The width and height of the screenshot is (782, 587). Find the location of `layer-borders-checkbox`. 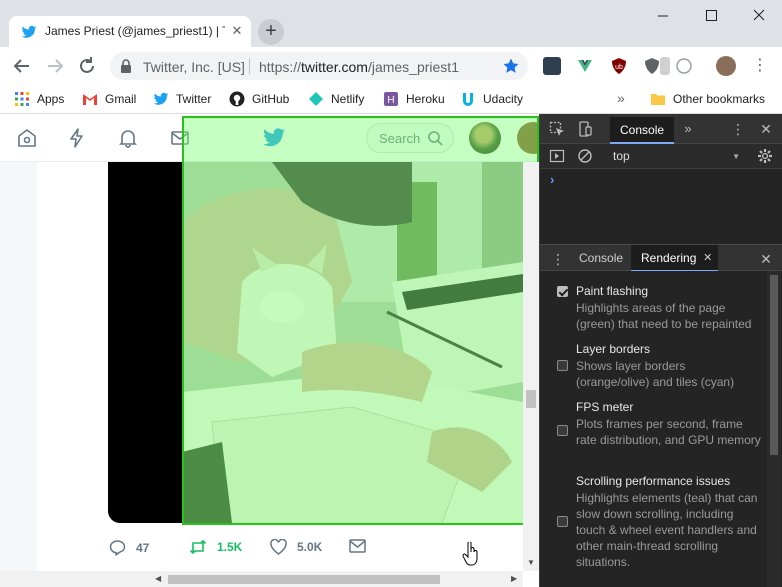

layer-borders-checkbox is located at coordinates (562, 365).